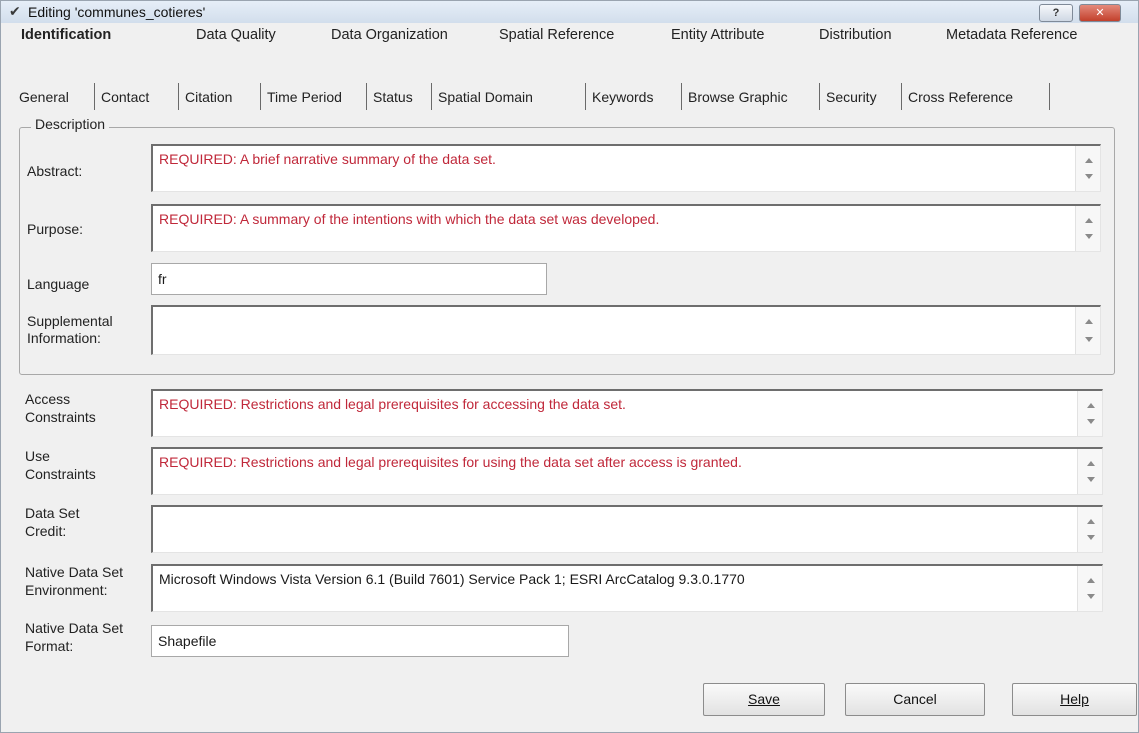  I want to click on subtab-contact: Contact, so click(137, 96).